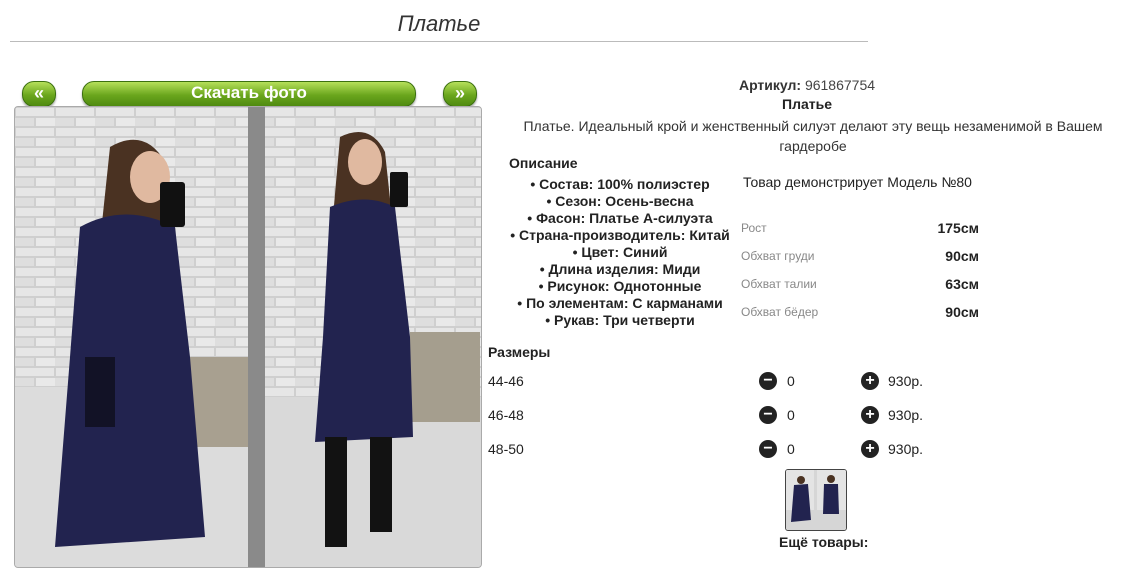 The height and width of the screenshot is (568, 1123). I want to click on measurement-row: Обхват груди 90см, so click(860, 256).